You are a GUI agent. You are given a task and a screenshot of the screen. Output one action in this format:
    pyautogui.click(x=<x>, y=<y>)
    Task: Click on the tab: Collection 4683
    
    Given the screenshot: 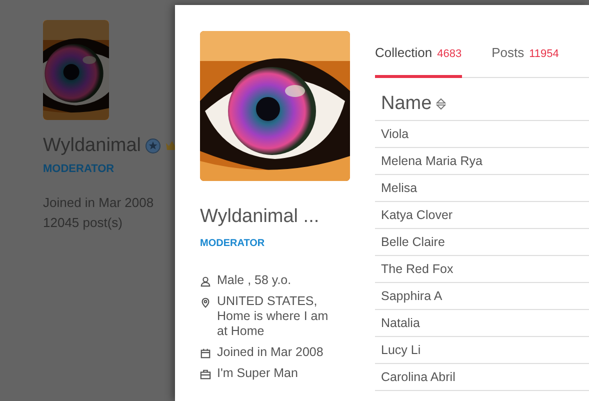 What is the action you would take?
    pyautogui.click(x=418, y=60)
    